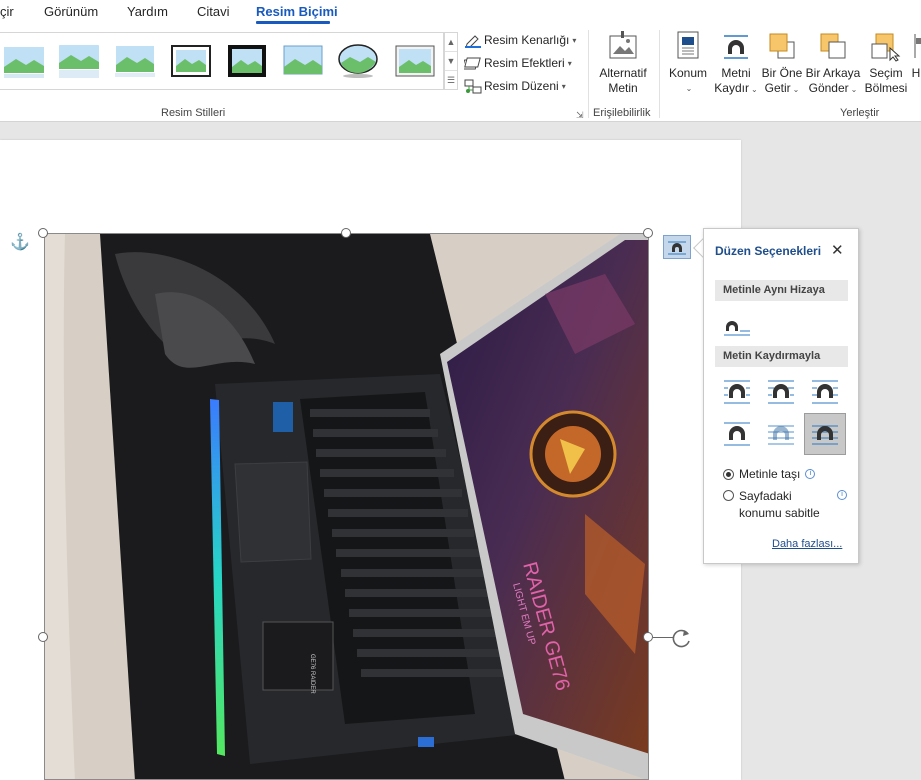 The image size is (921, 780). I want to click on selection-pane-label-2: Bölmesi, so click(886, 88).